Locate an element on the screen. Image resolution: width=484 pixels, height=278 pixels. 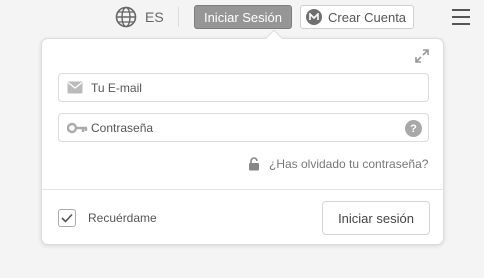
language-selector: ES is located at coordinates (139, 17).